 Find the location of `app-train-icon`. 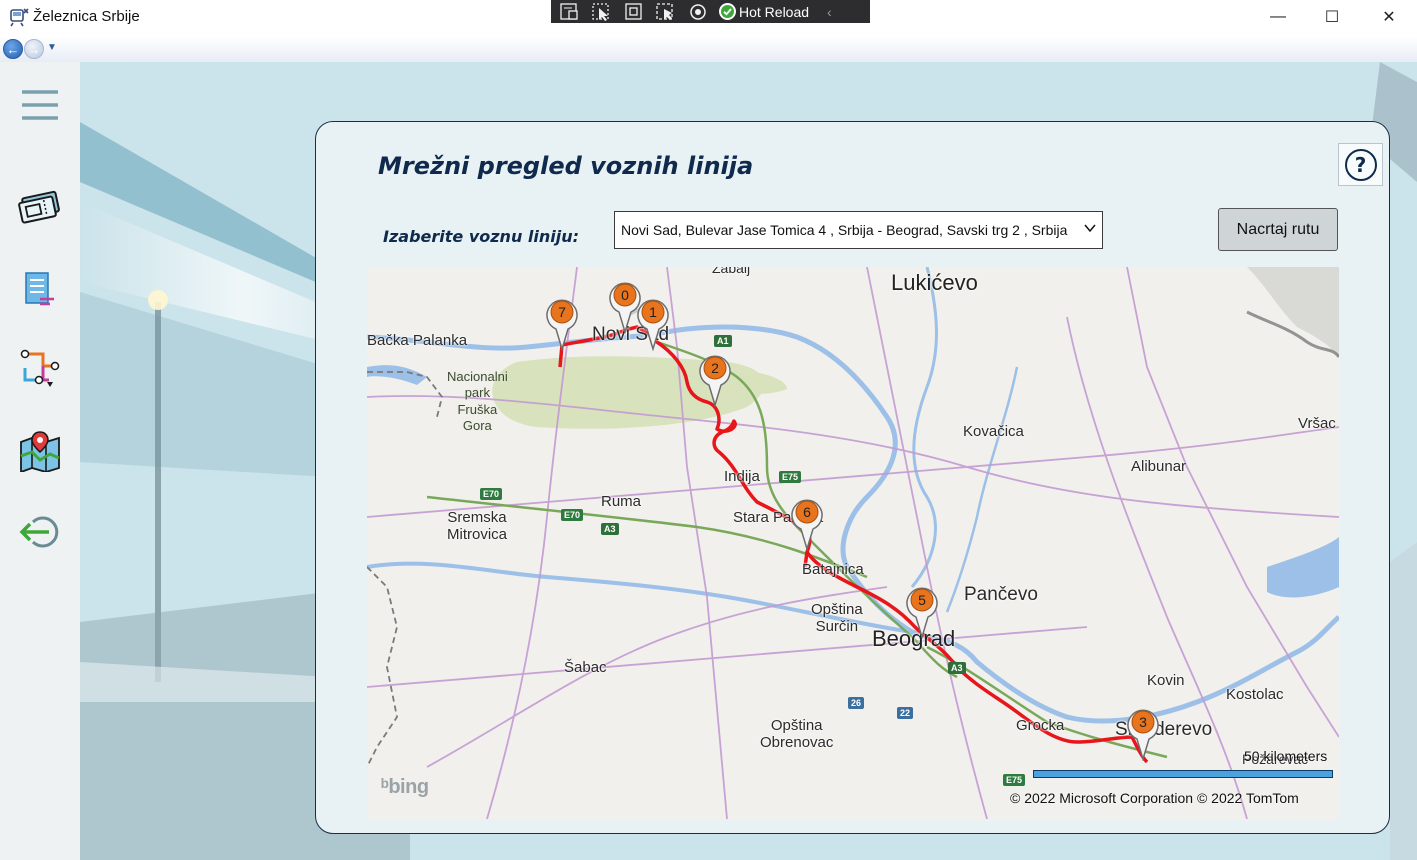

app-train-icon is located at coordinates (19, 17).